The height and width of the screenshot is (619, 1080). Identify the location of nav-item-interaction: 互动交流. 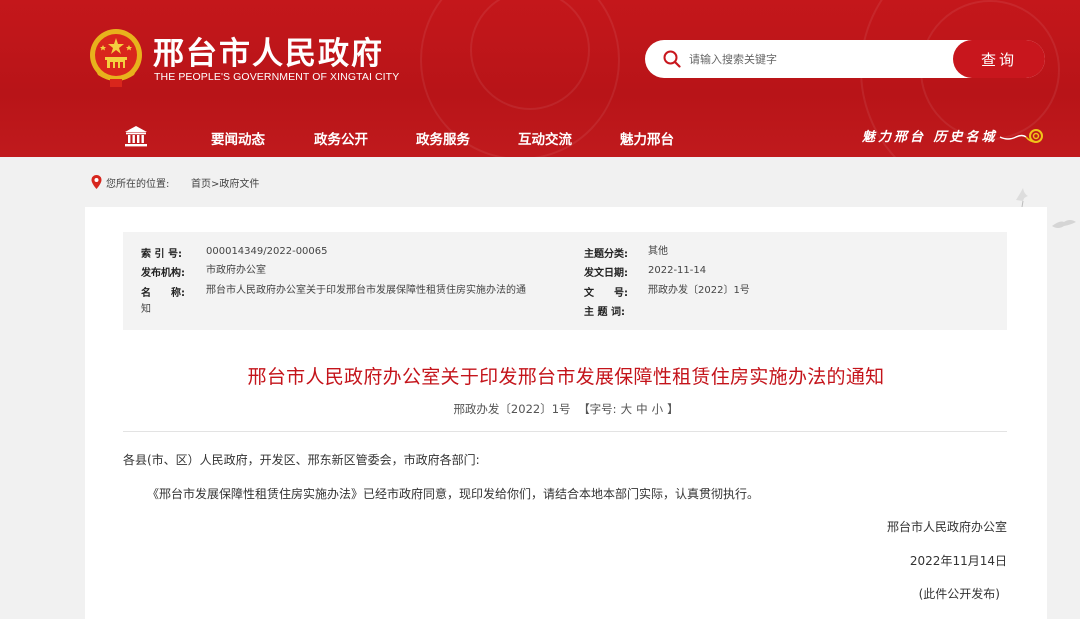
(545, 138).